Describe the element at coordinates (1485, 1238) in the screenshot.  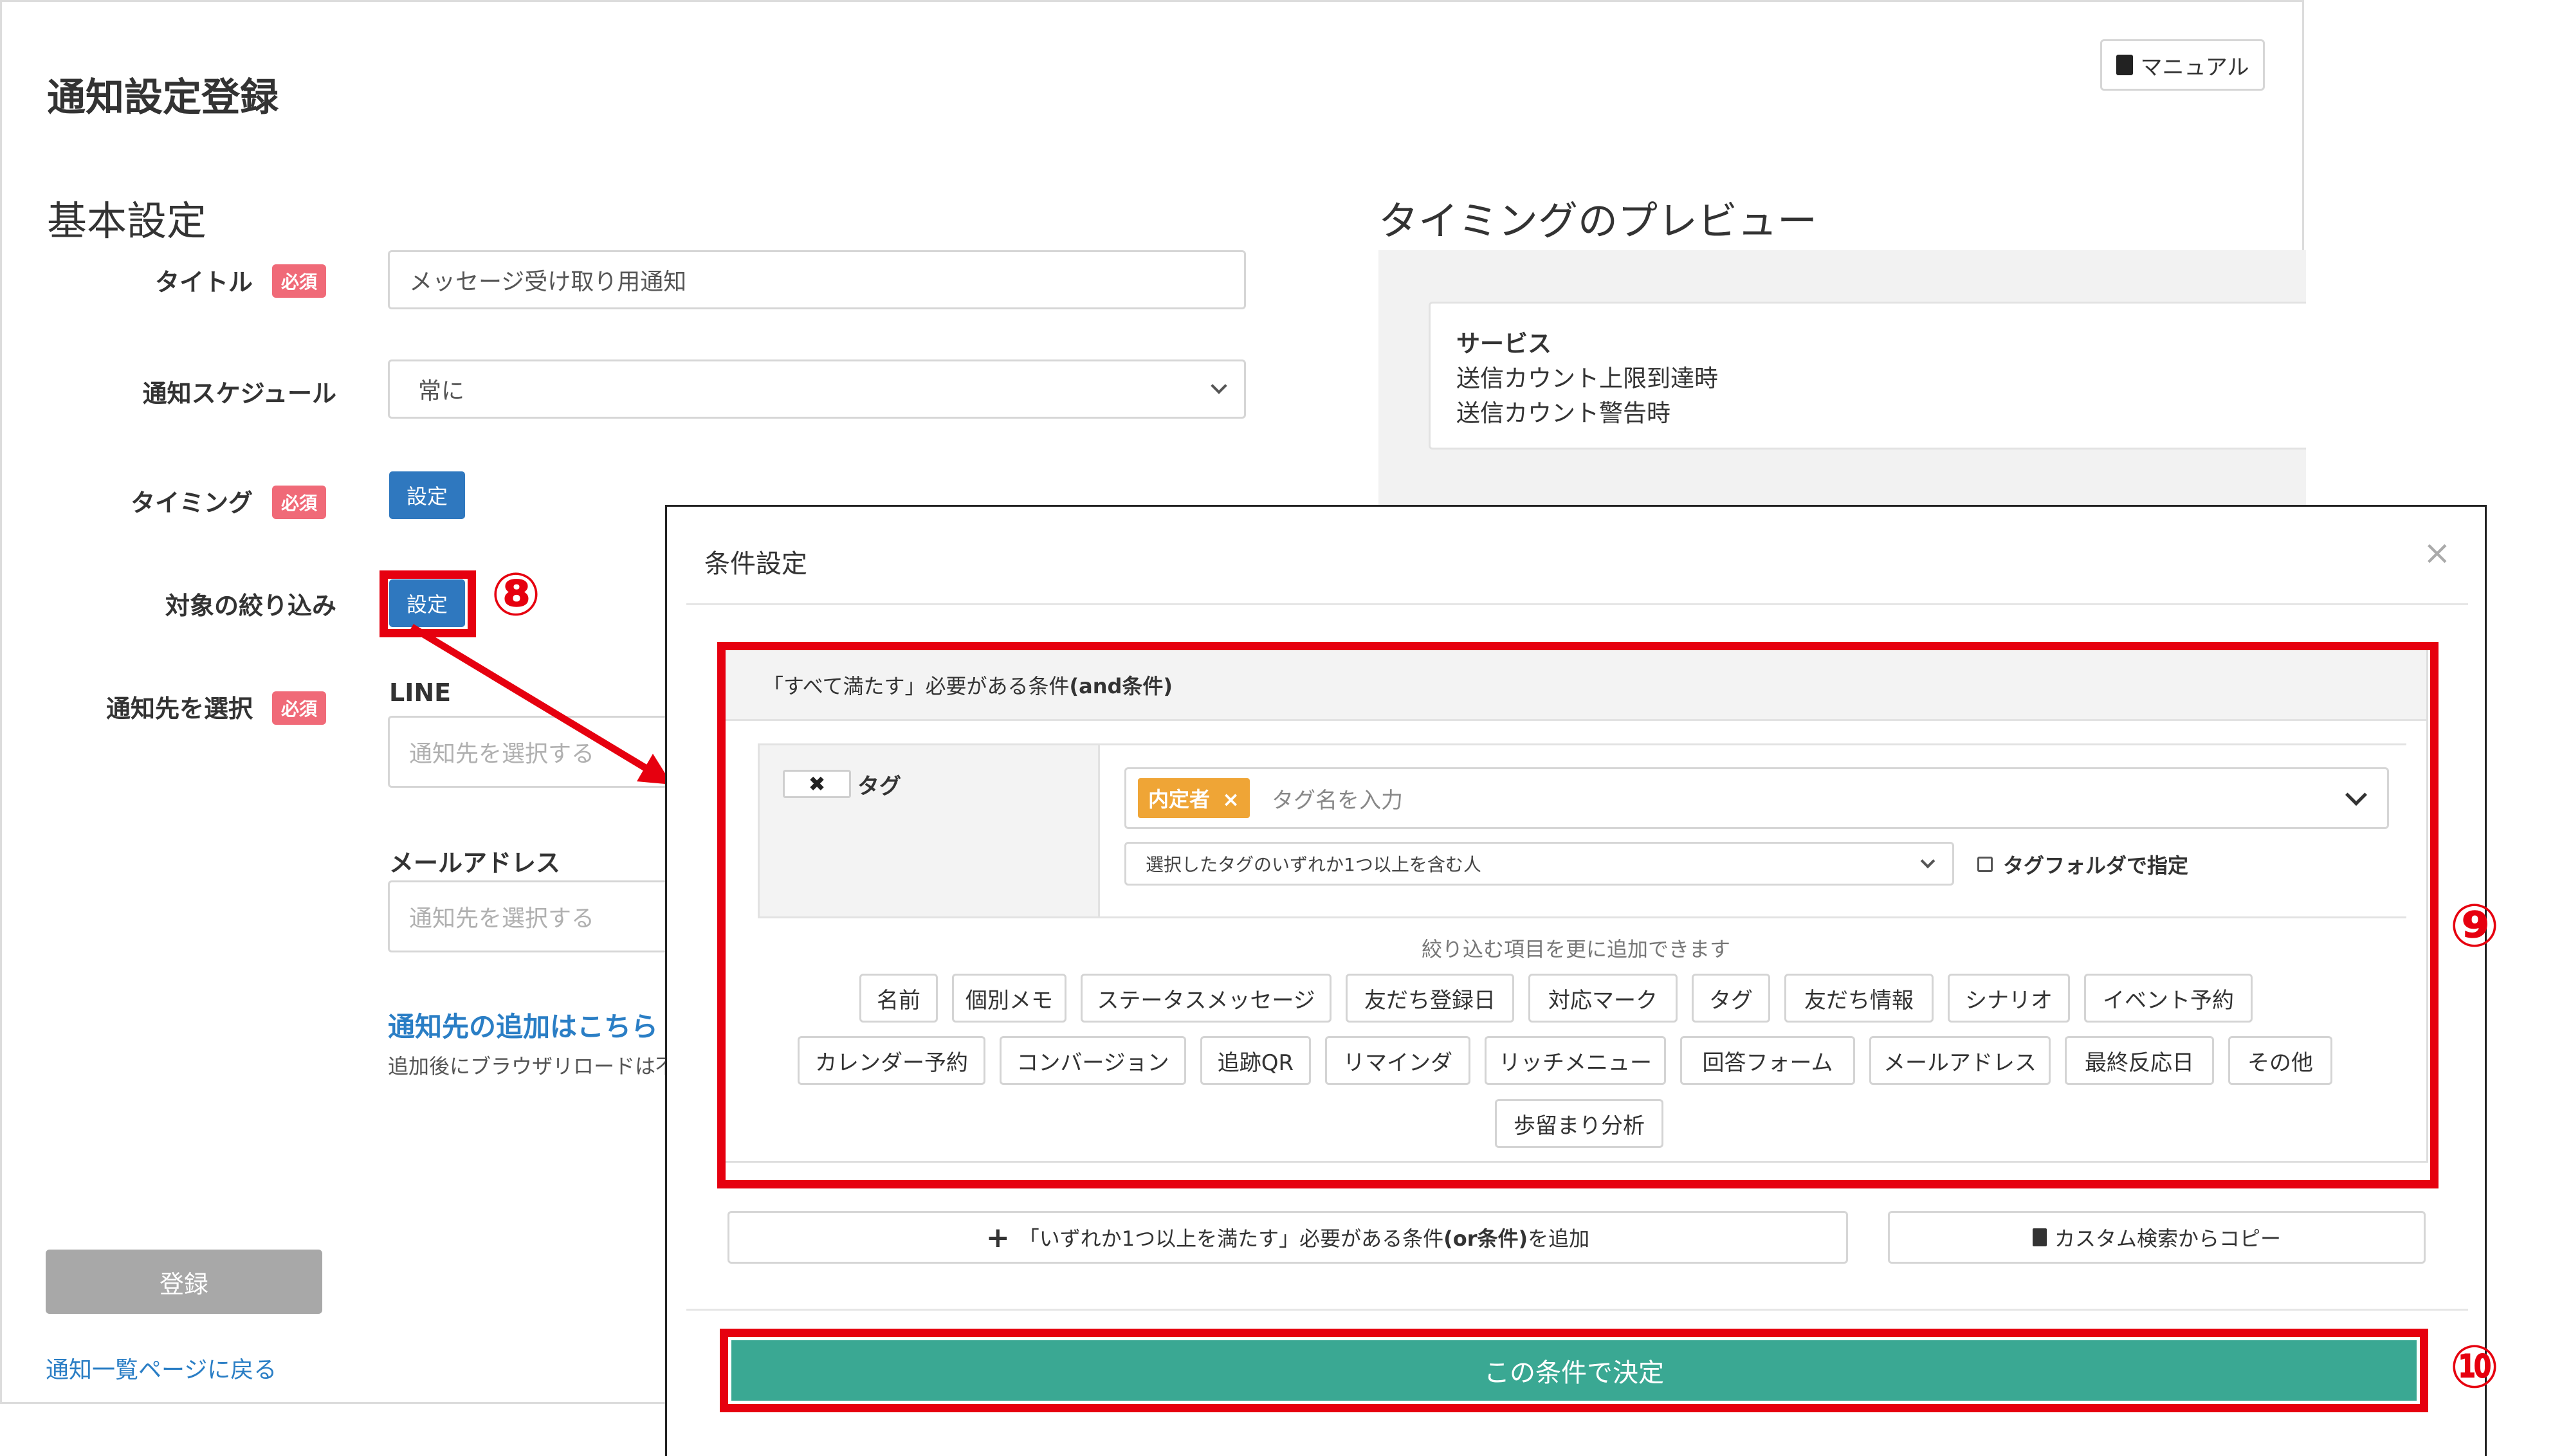
I see `add-or-condition-bold: (or条件)` at that location.